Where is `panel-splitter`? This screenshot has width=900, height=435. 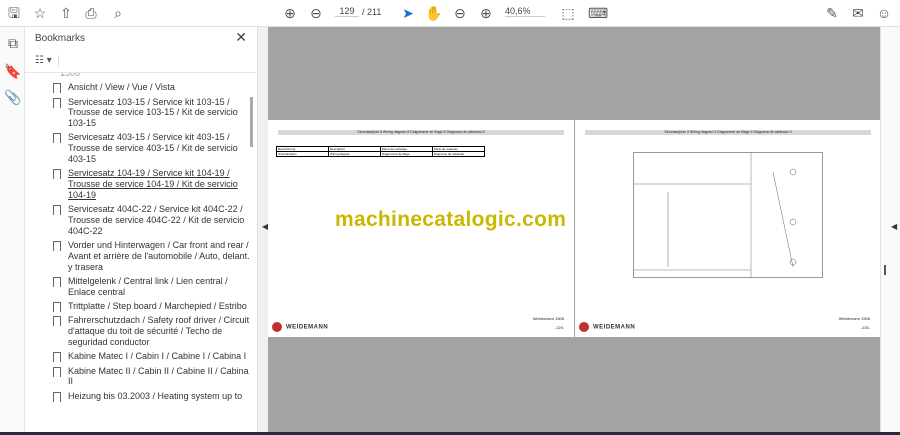
panel-splitter is located at coordinates (263, 231).